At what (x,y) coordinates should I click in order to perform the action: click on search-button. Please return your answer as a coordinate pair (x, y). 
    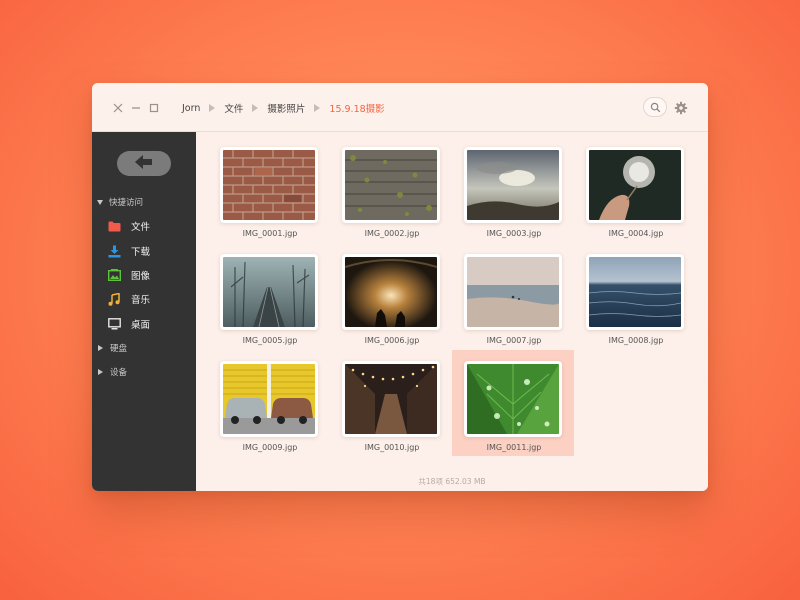
    Looking at the image, I should click on (655, 107).